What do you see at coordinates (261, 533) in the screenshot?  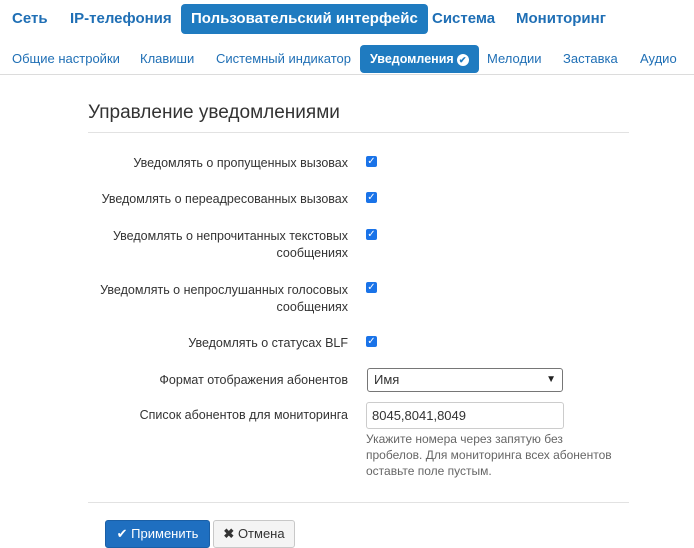 I see `cancel-button-label: Отмена` at bounding box center [261, 533].